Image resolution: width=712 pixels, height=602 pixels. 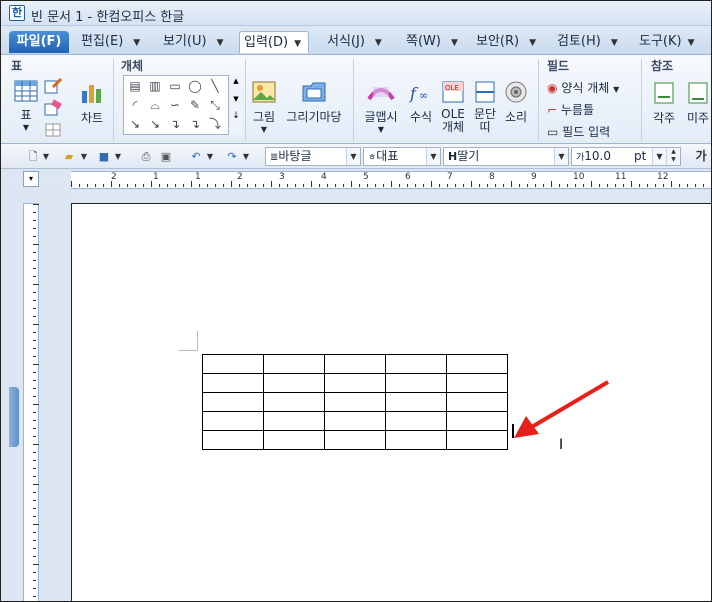 I want to click on paragraph-band-button: 문단 띠, so click(x=485, y=106).